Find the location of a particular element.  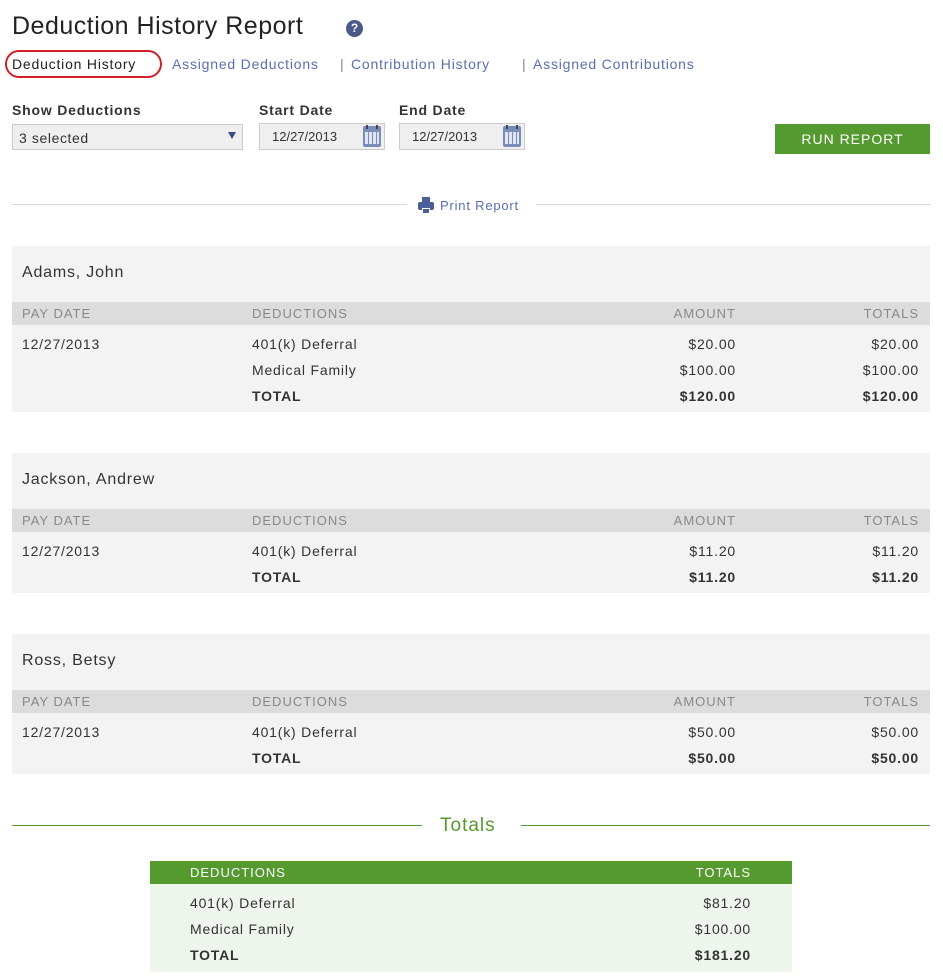

total-row: TOTAL $181.20 is located at coordinates (471, 956).